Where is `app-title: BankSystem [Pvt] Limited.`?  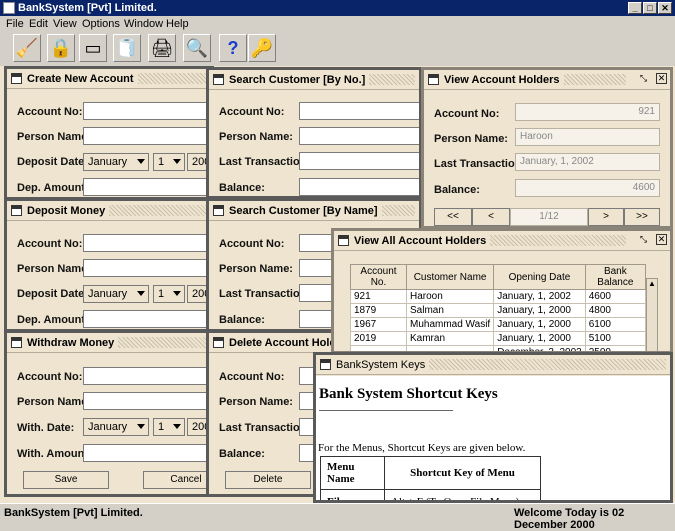 app-title: BankSystem [Pvt] Limited. is located at coordinates (87, 8).